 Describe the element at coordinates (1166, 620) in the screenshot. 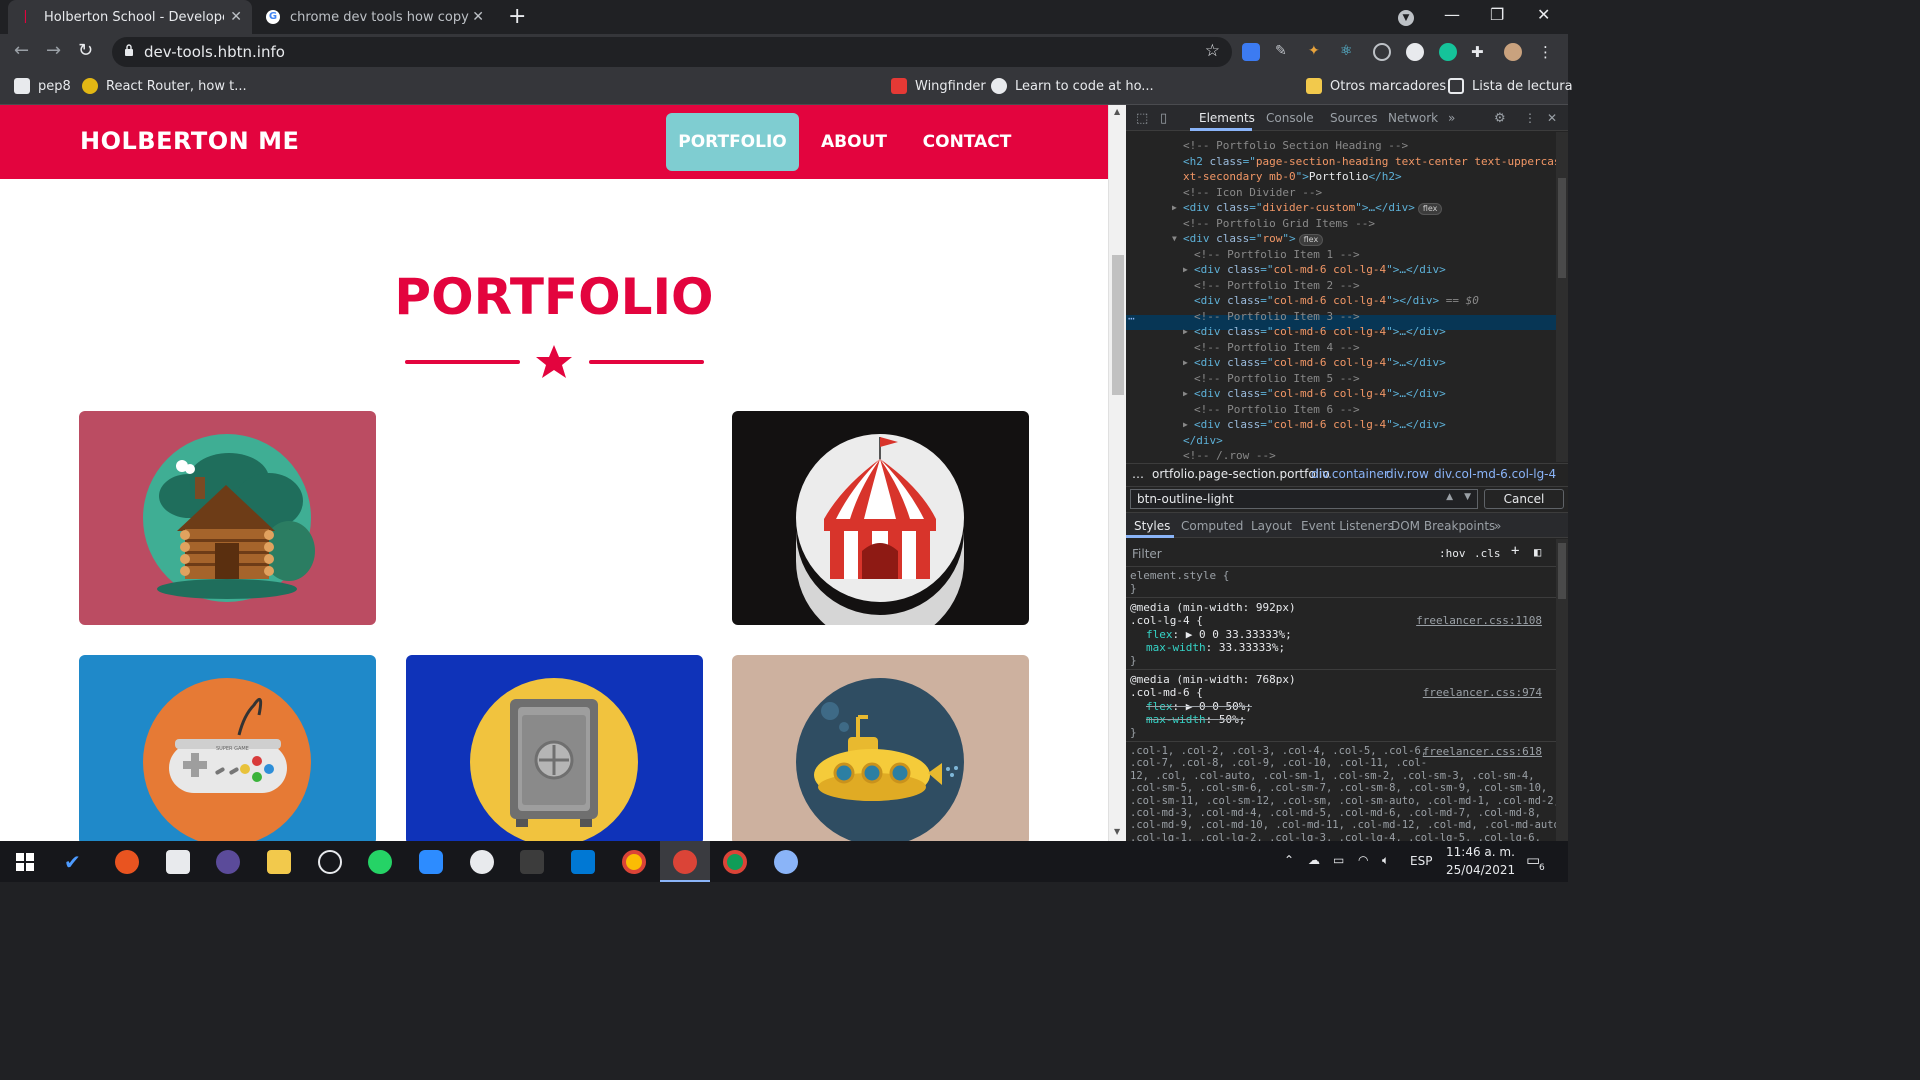

I see `selector-col-lg-4: .col-lg-4 {` at that location.